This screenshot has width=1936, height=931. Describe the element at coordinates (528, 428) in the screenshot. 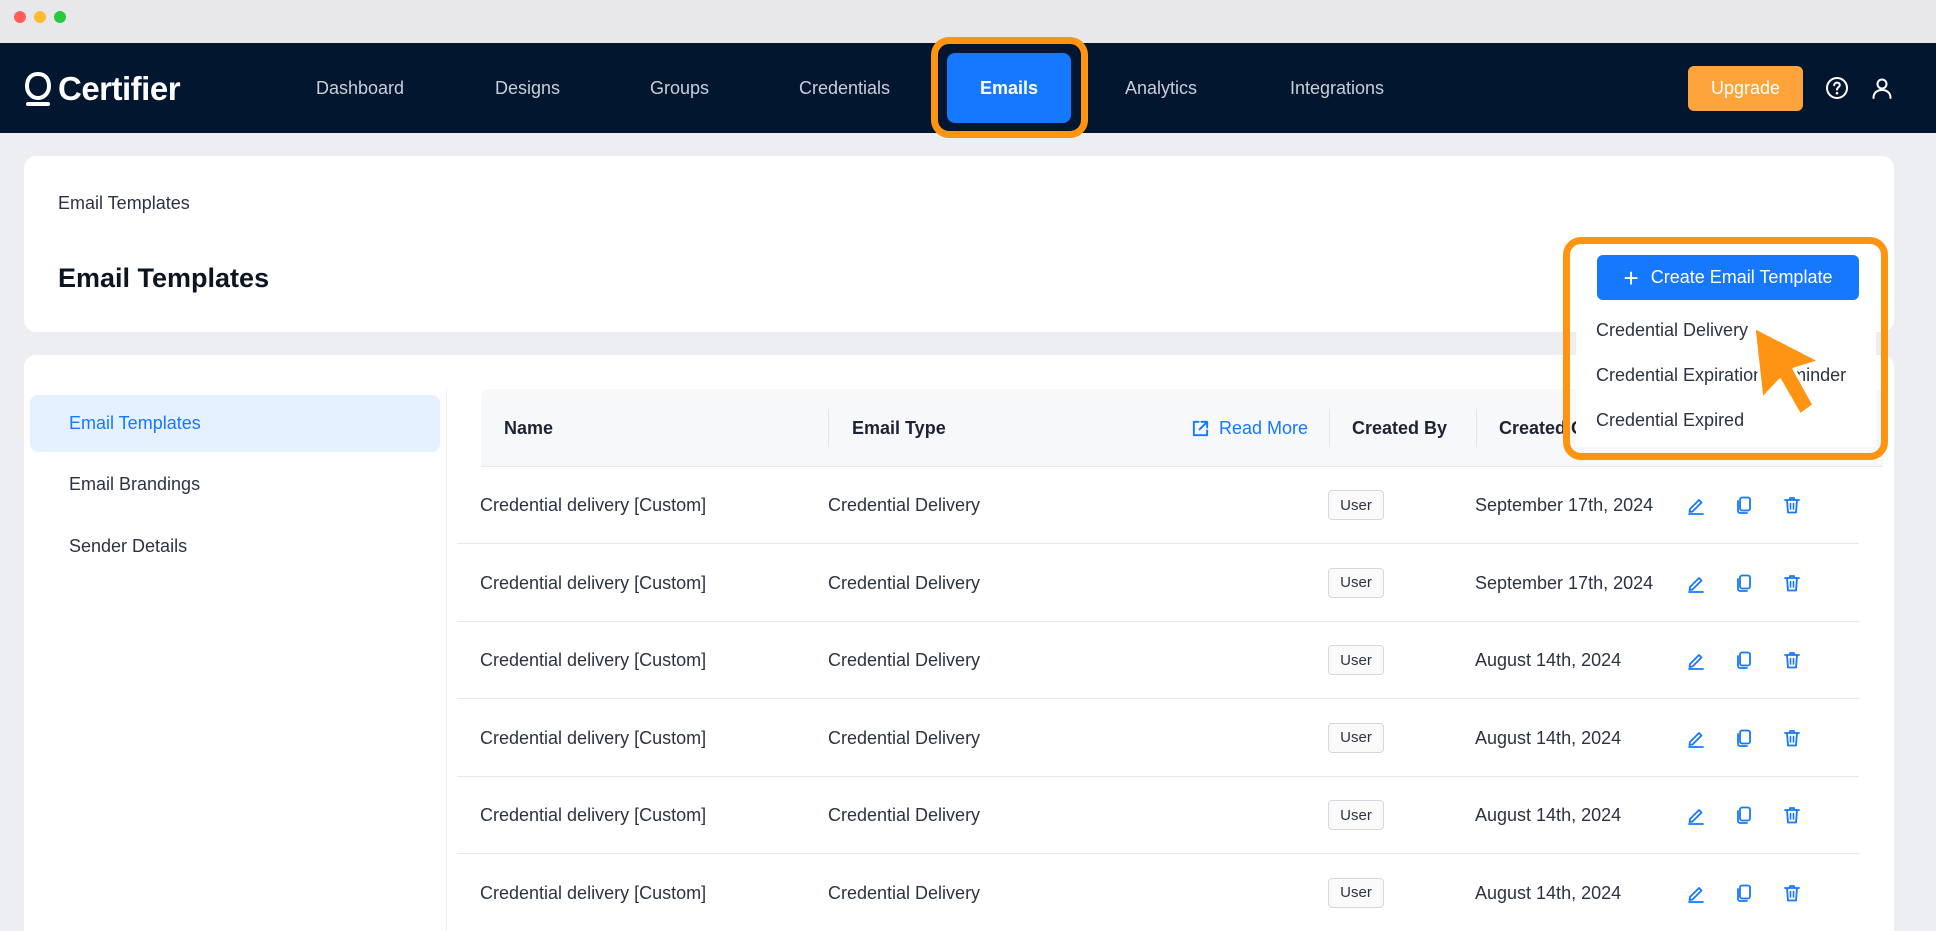

I see `column-header-name: Name` at that location.